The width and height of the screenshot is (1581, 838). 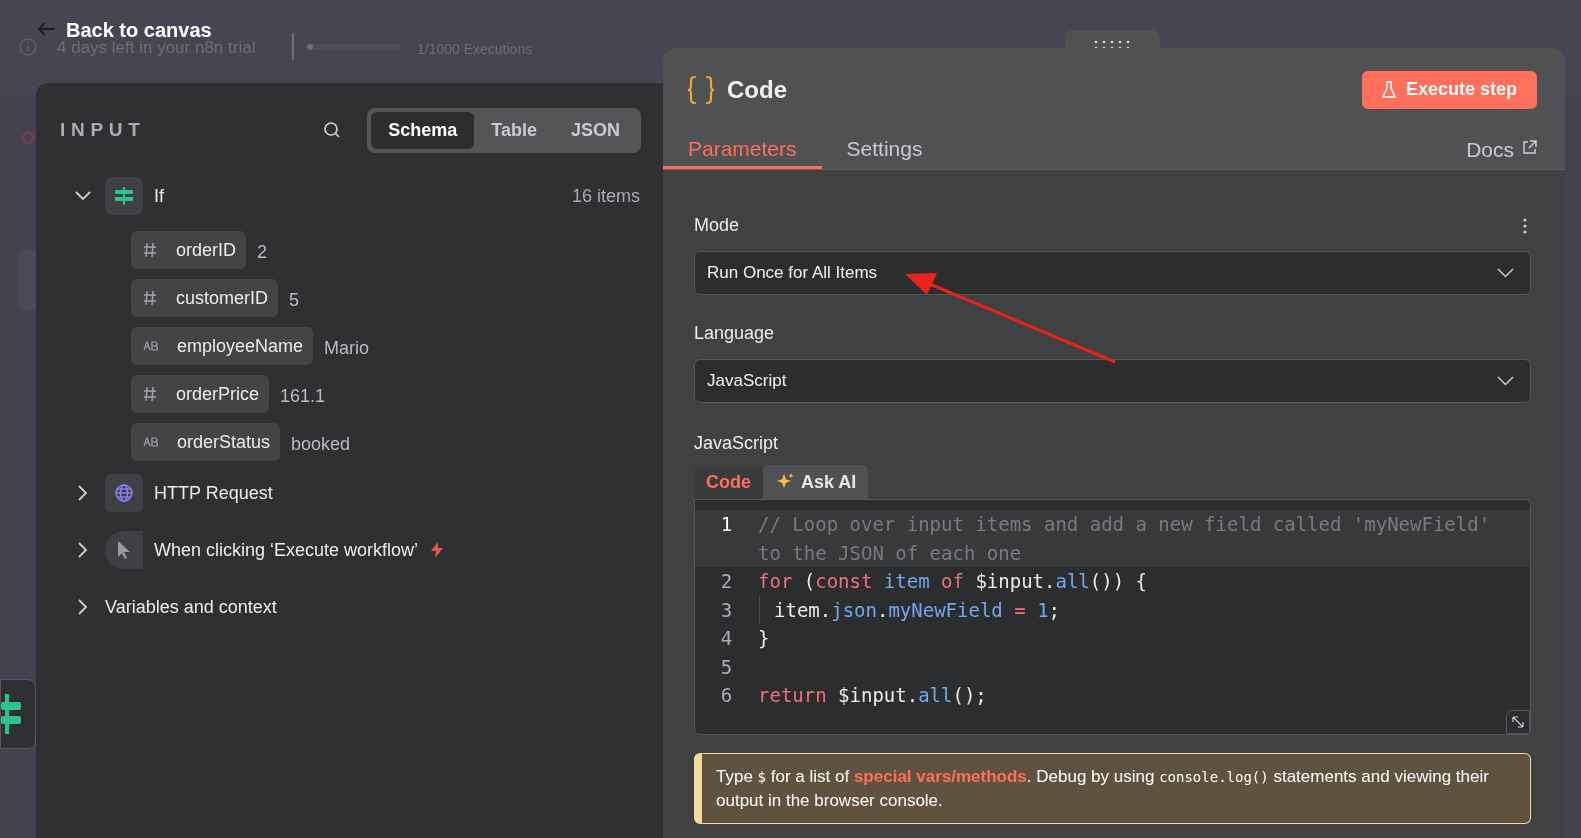 I want to click on field-name: employeeName, so click(x=240, y=346).